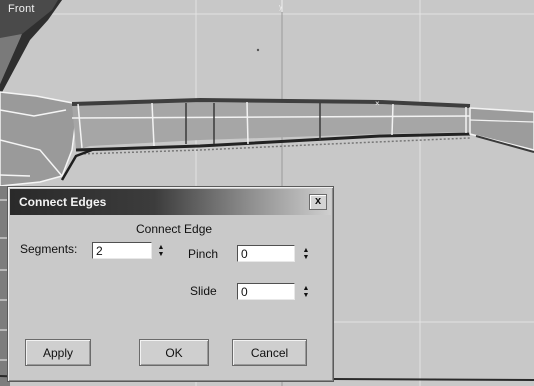 The height and width of the screenshot is (386, 534). Describe the element at coordinates (318, 202) in the screenshot. I see `close-button: x` at that location.